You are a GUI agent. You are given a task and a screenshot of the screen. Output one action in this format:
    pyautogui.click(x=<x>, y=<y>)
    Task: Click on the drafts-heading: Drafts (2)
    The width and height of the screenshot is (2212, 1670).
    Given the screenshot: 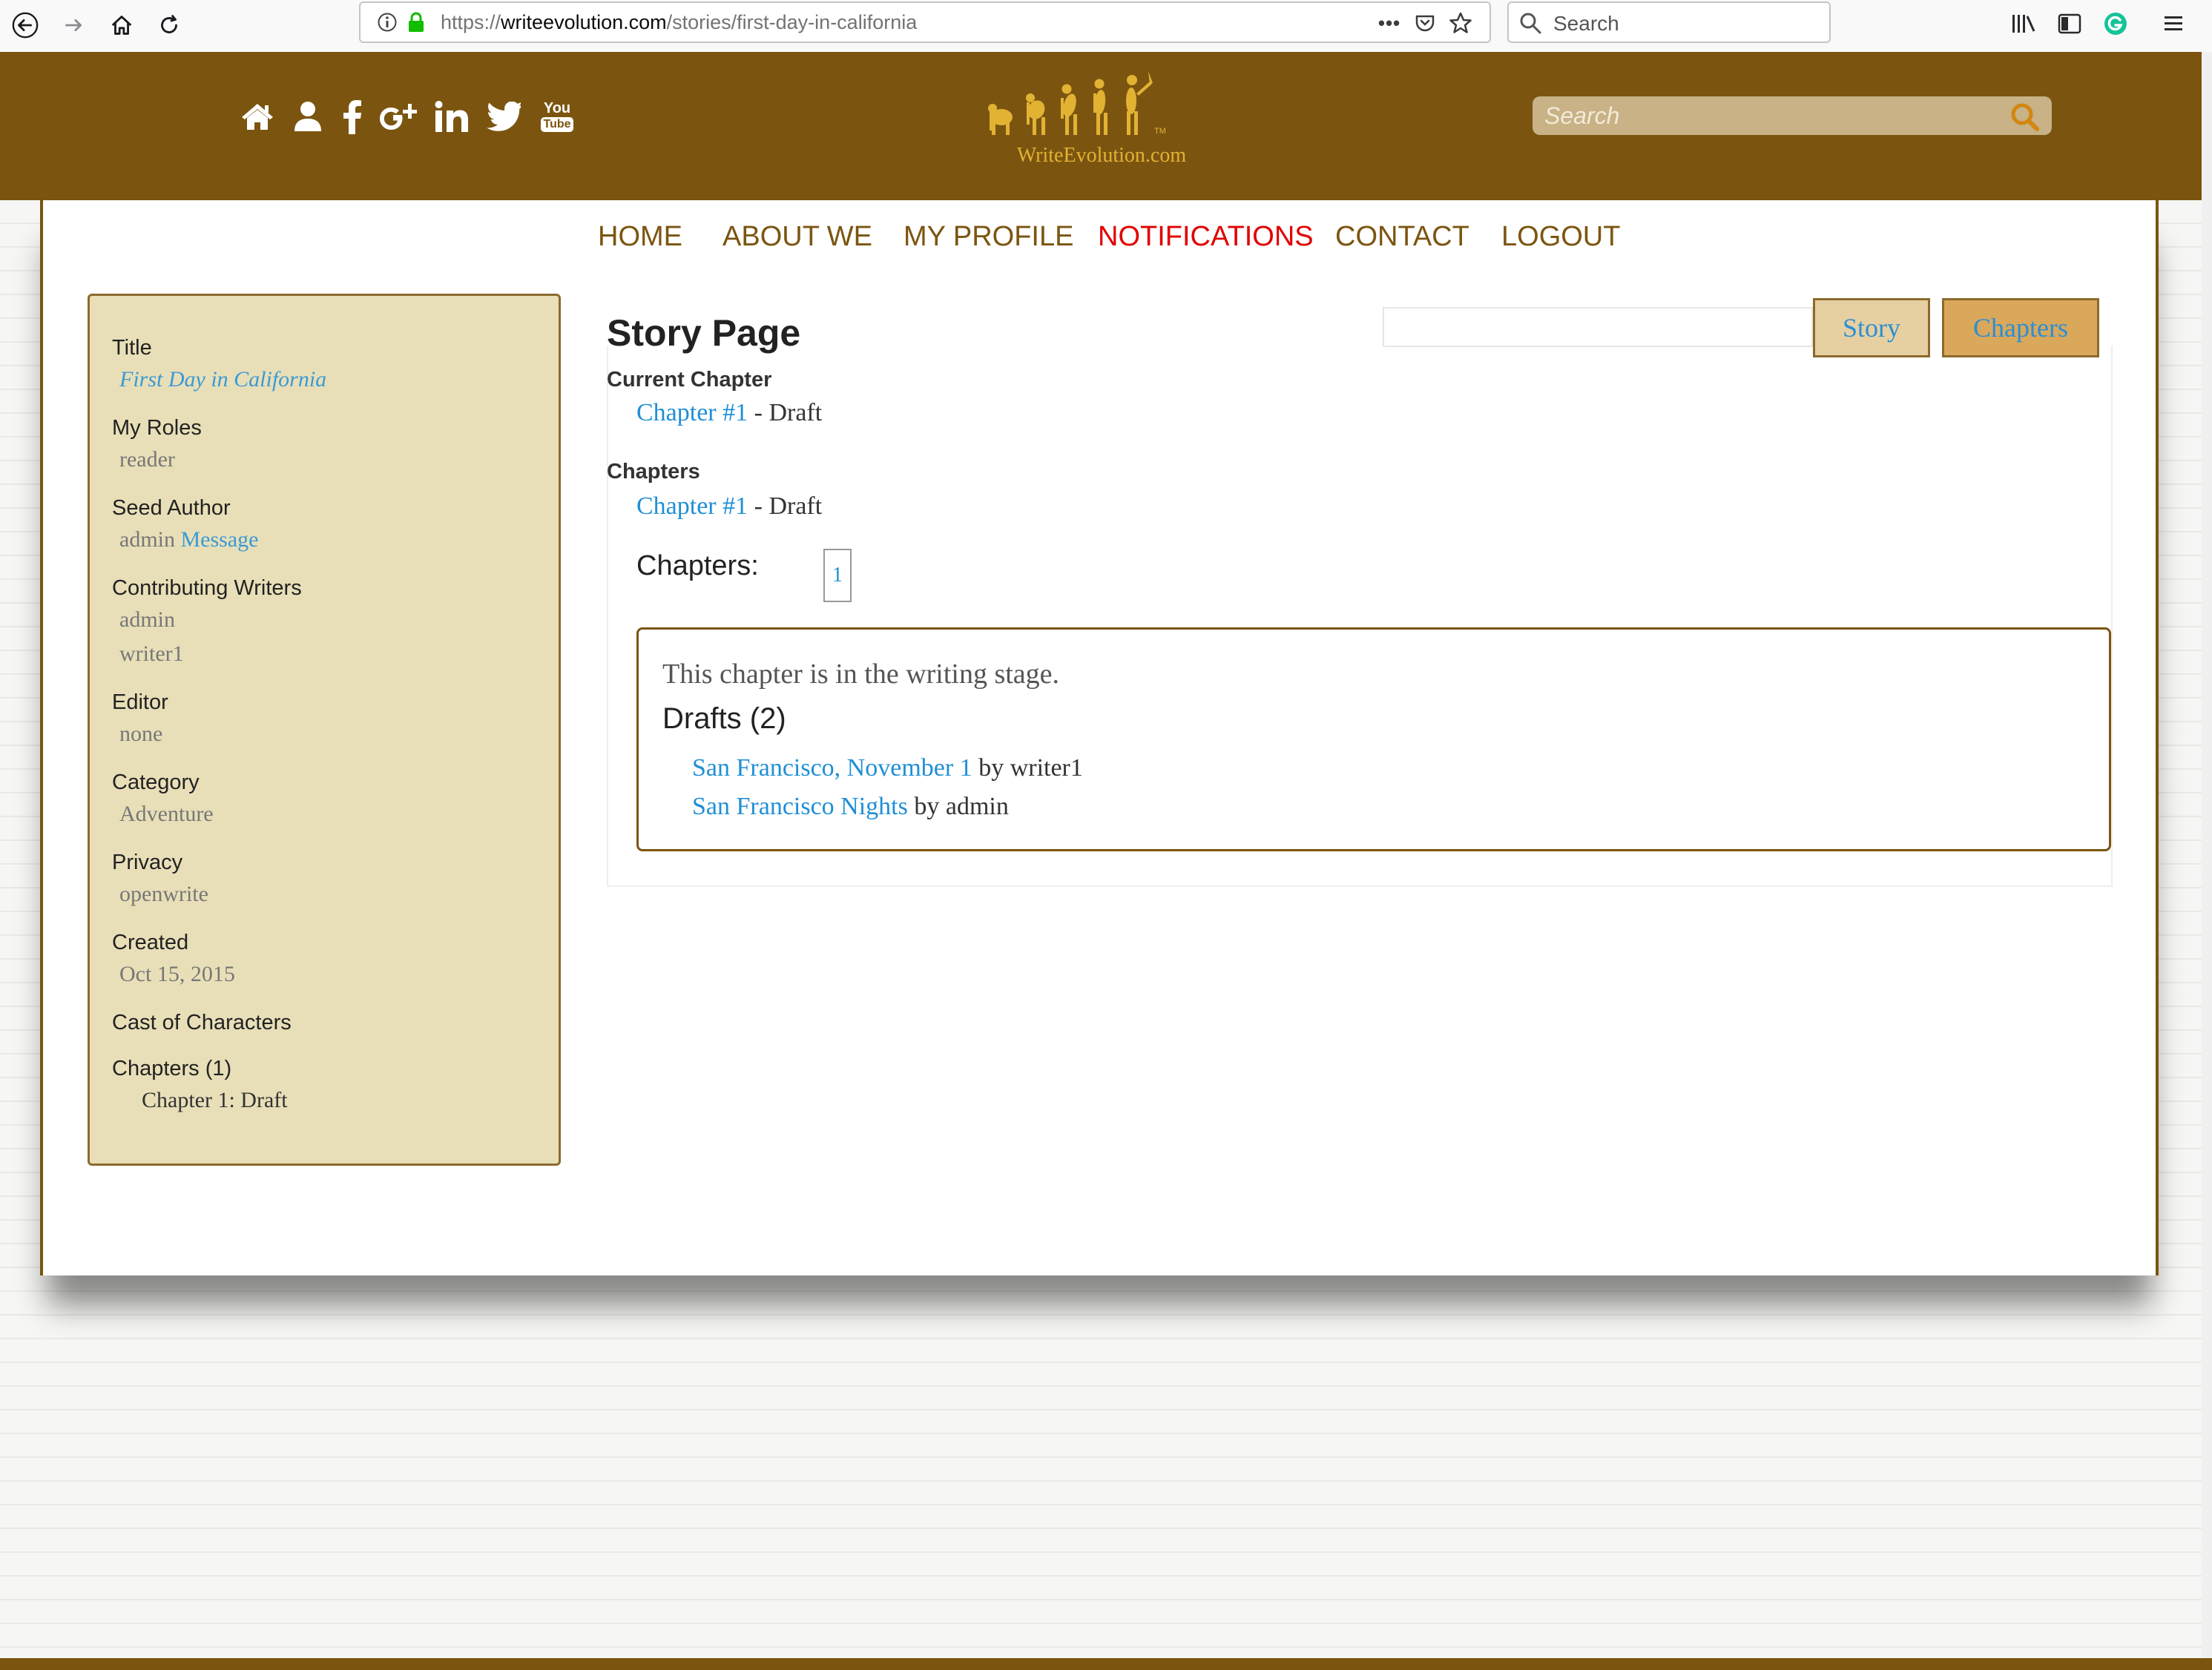 What is the action you would take?
    pyautogui.click(x=724, y=718)
    